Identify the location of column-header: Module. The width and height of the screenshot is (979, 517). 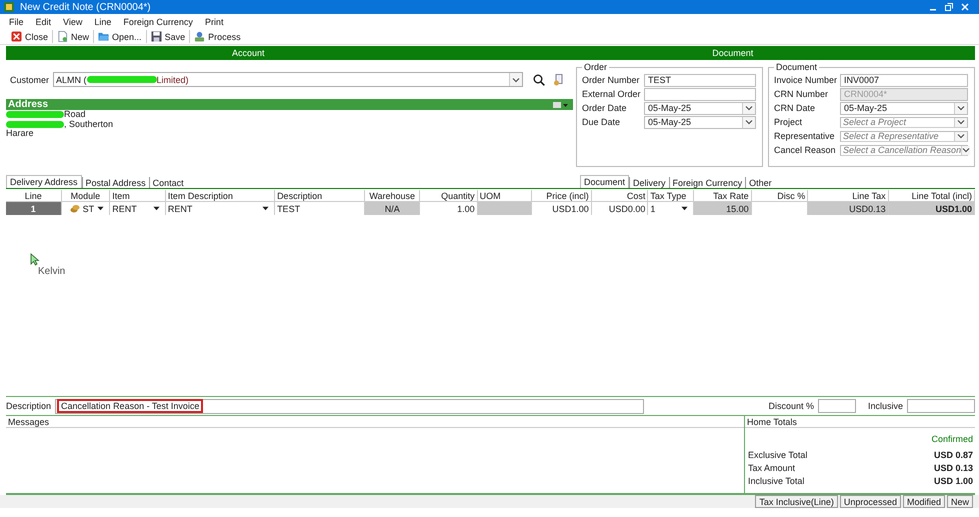
(86, 196).